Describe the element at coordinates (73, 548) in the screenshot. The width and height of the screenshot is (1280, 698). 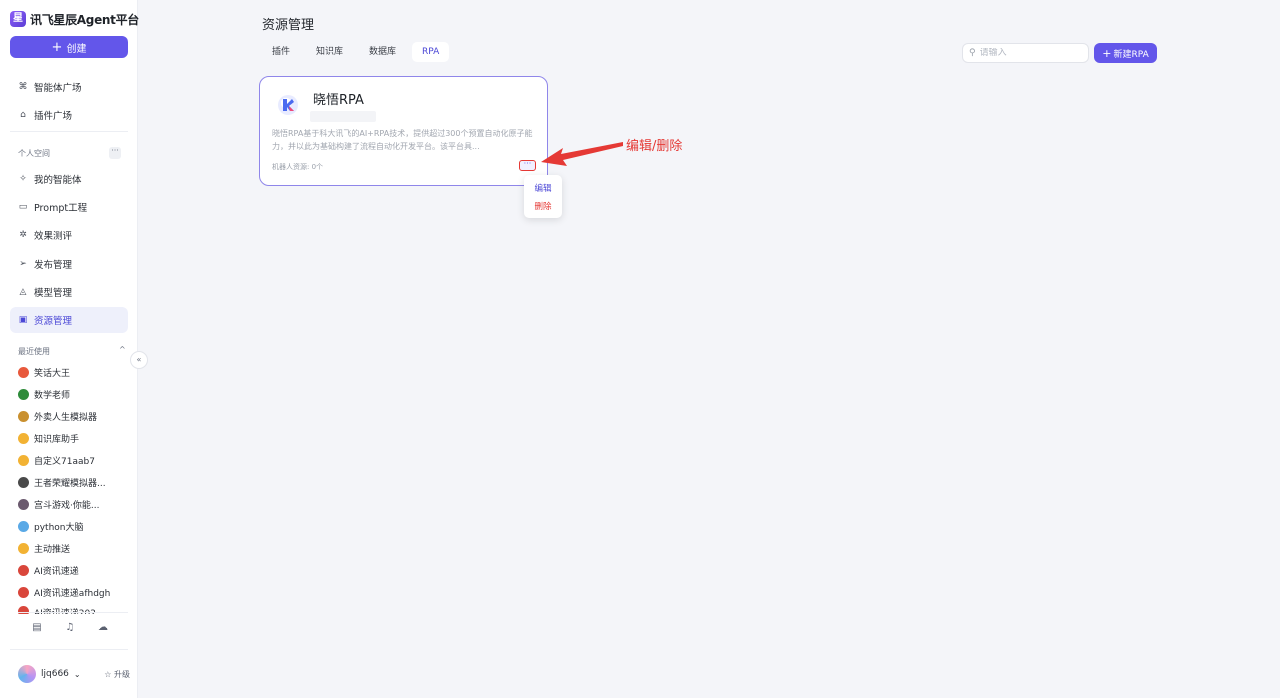
I see `recent-item: 主动推送` at that location.